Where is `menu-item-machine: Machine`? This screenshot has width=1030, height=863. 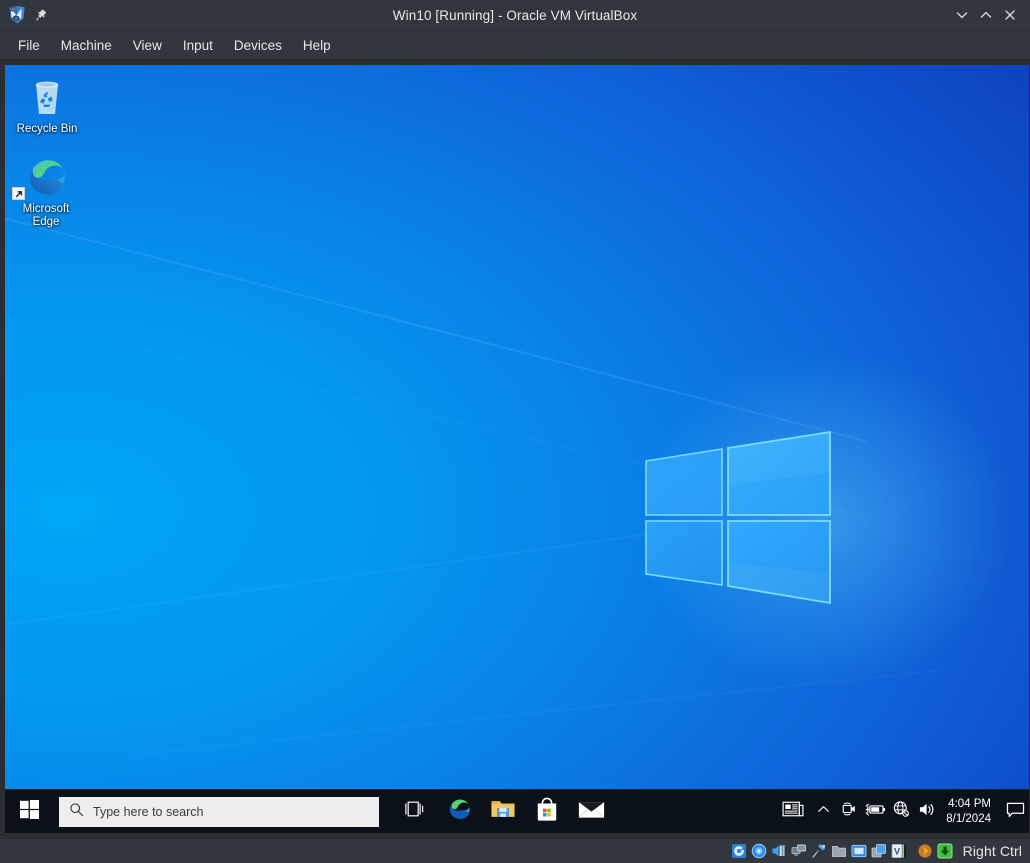
menu-item-machine: Machine is located at coordinates (86, 45).